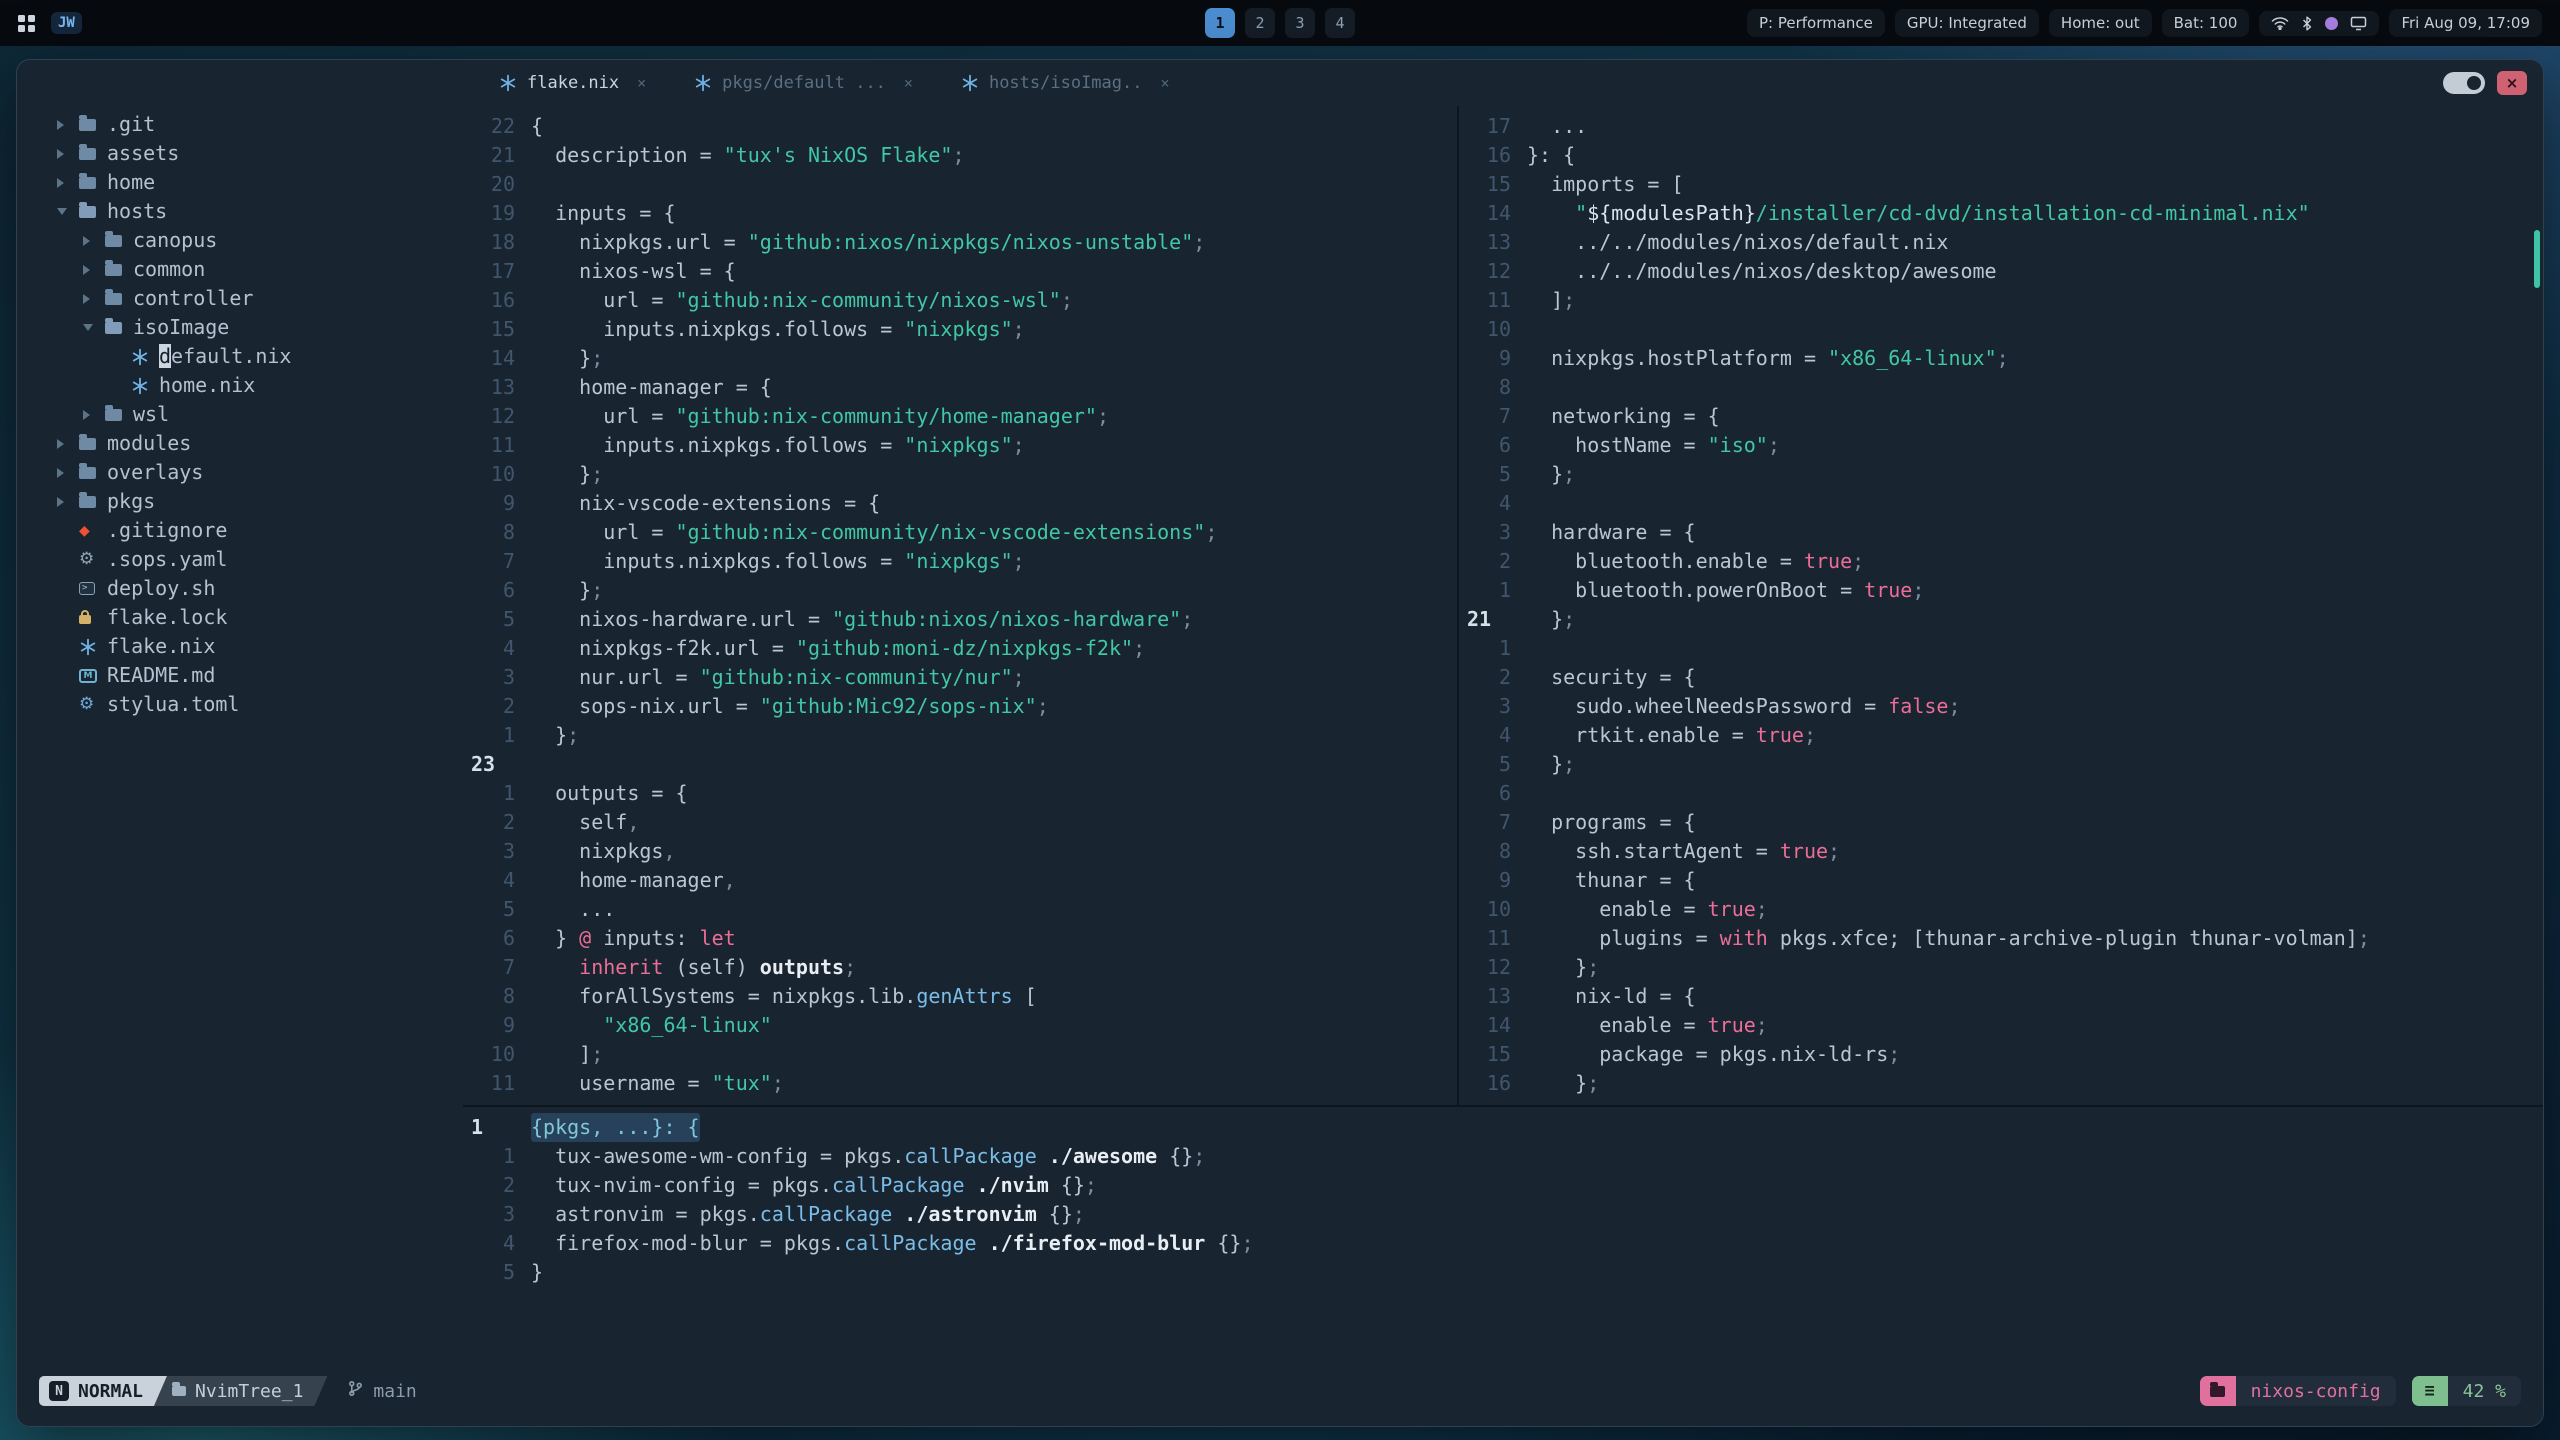 The width and height of the screenshot is (2560, 1440). I want to click on code-text: "x86_64-linux", so click(687, 1025).